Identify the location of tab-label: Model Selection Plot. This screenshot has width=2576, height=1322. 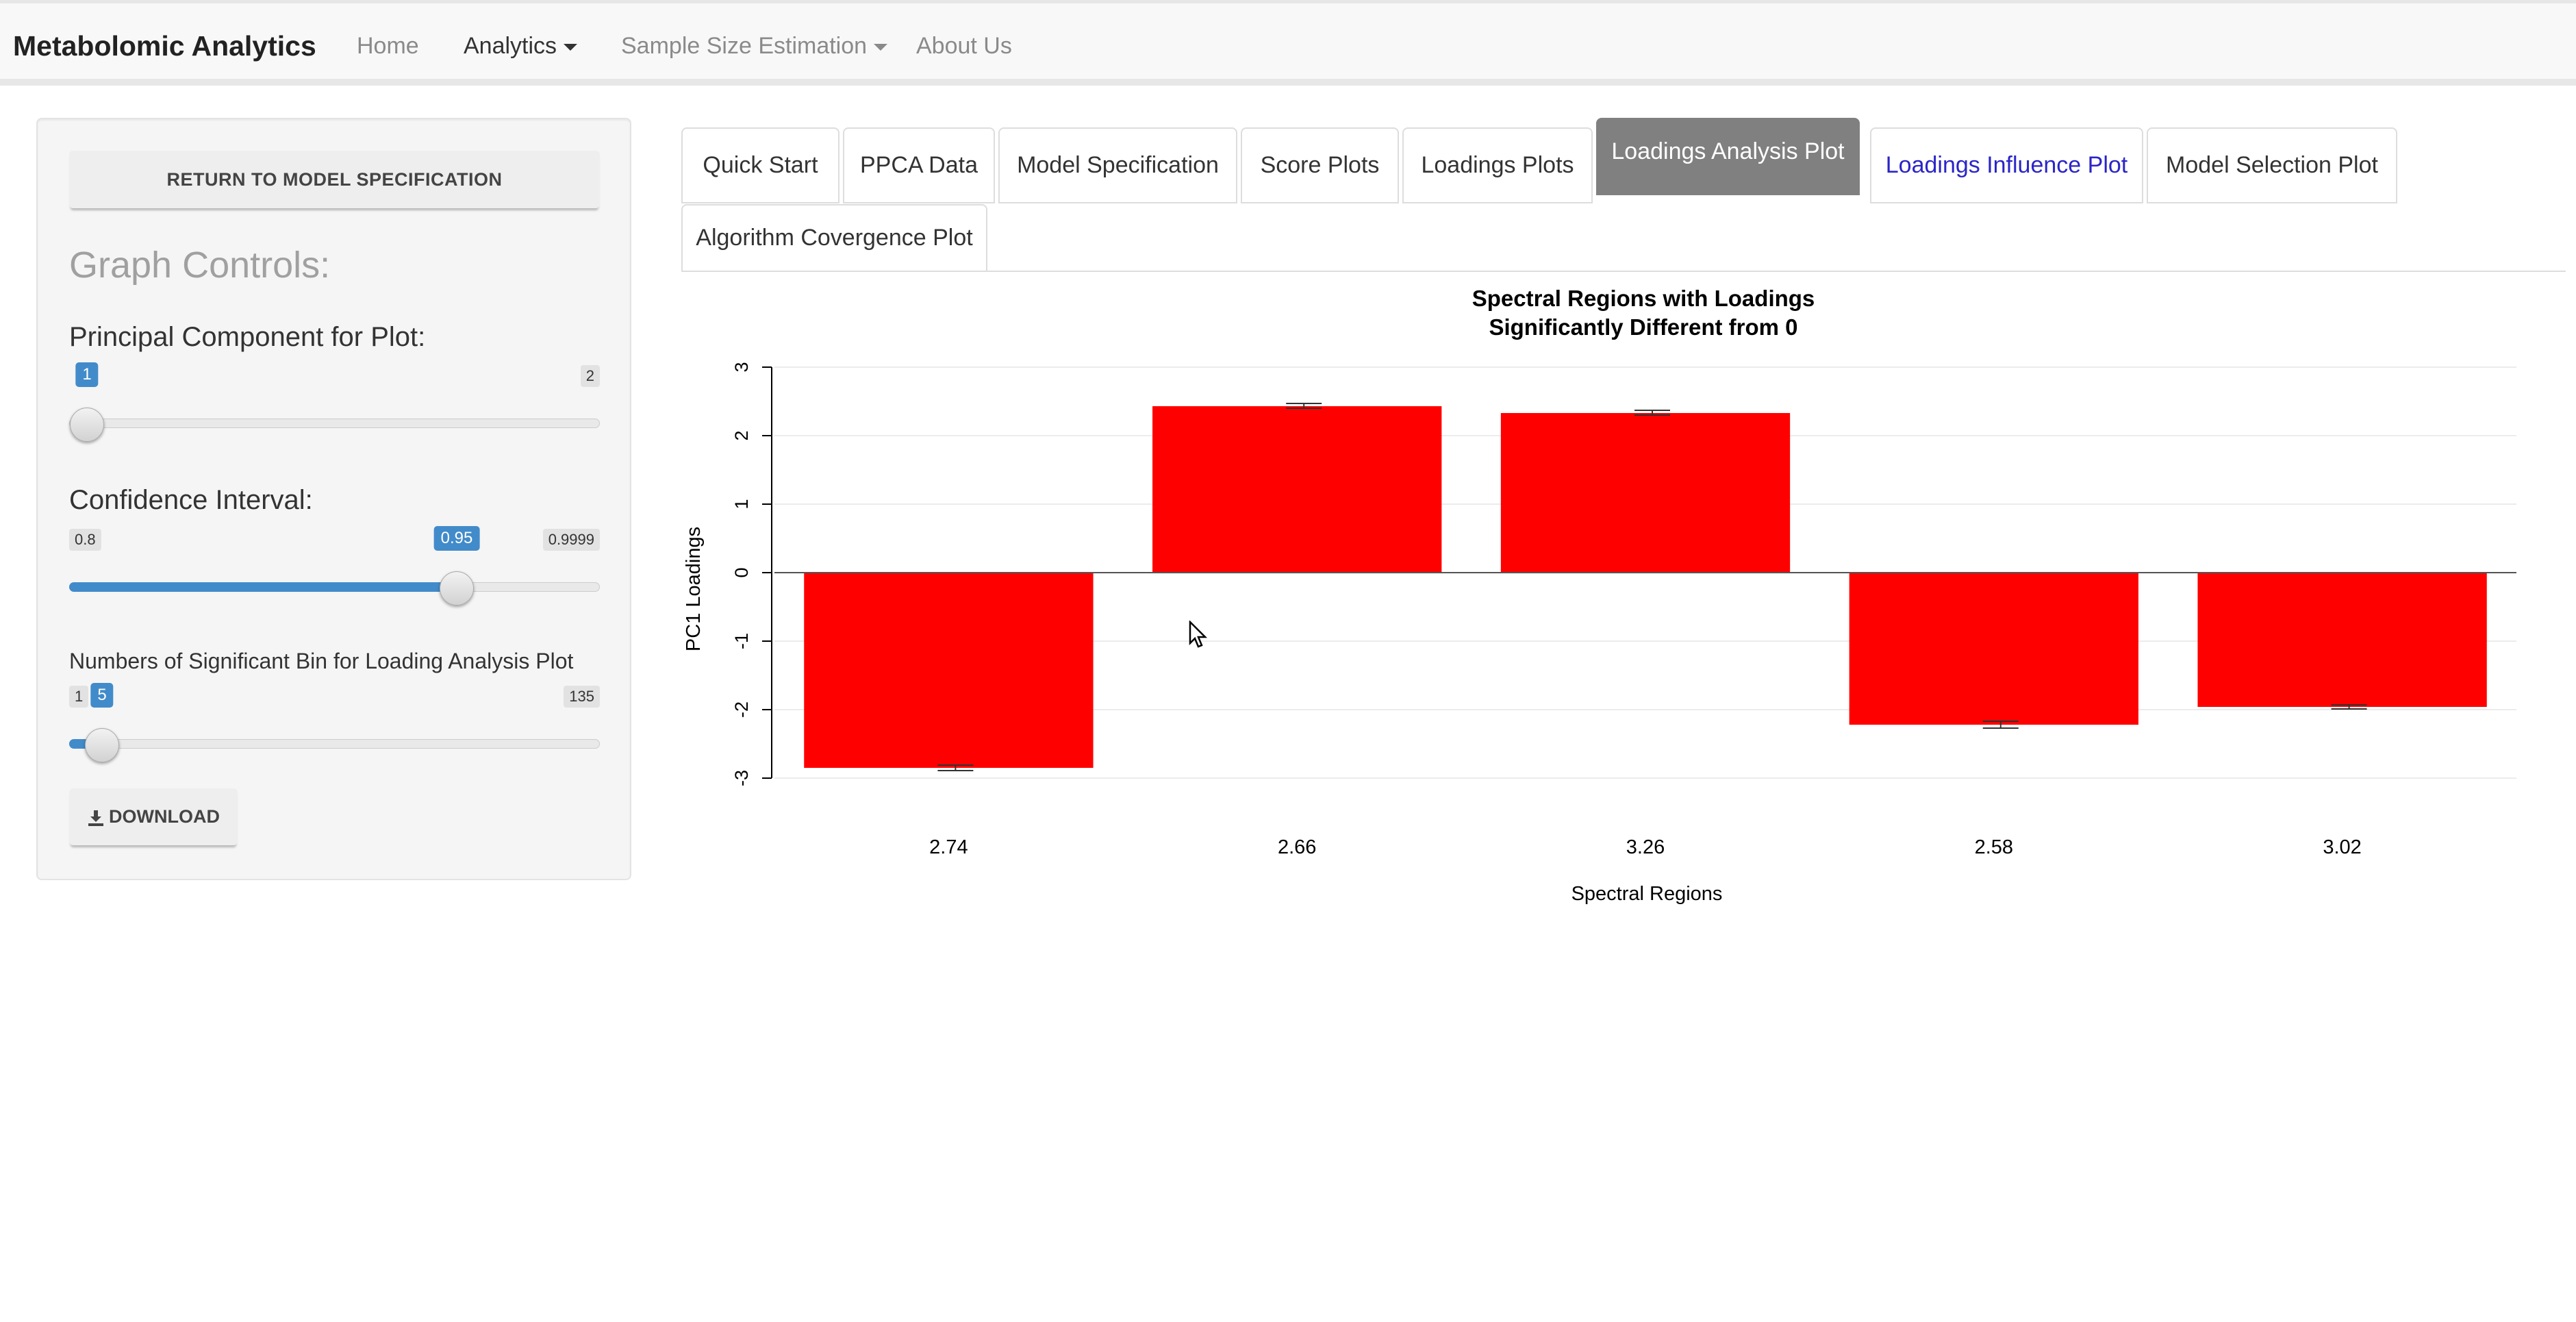
(2272, 165).